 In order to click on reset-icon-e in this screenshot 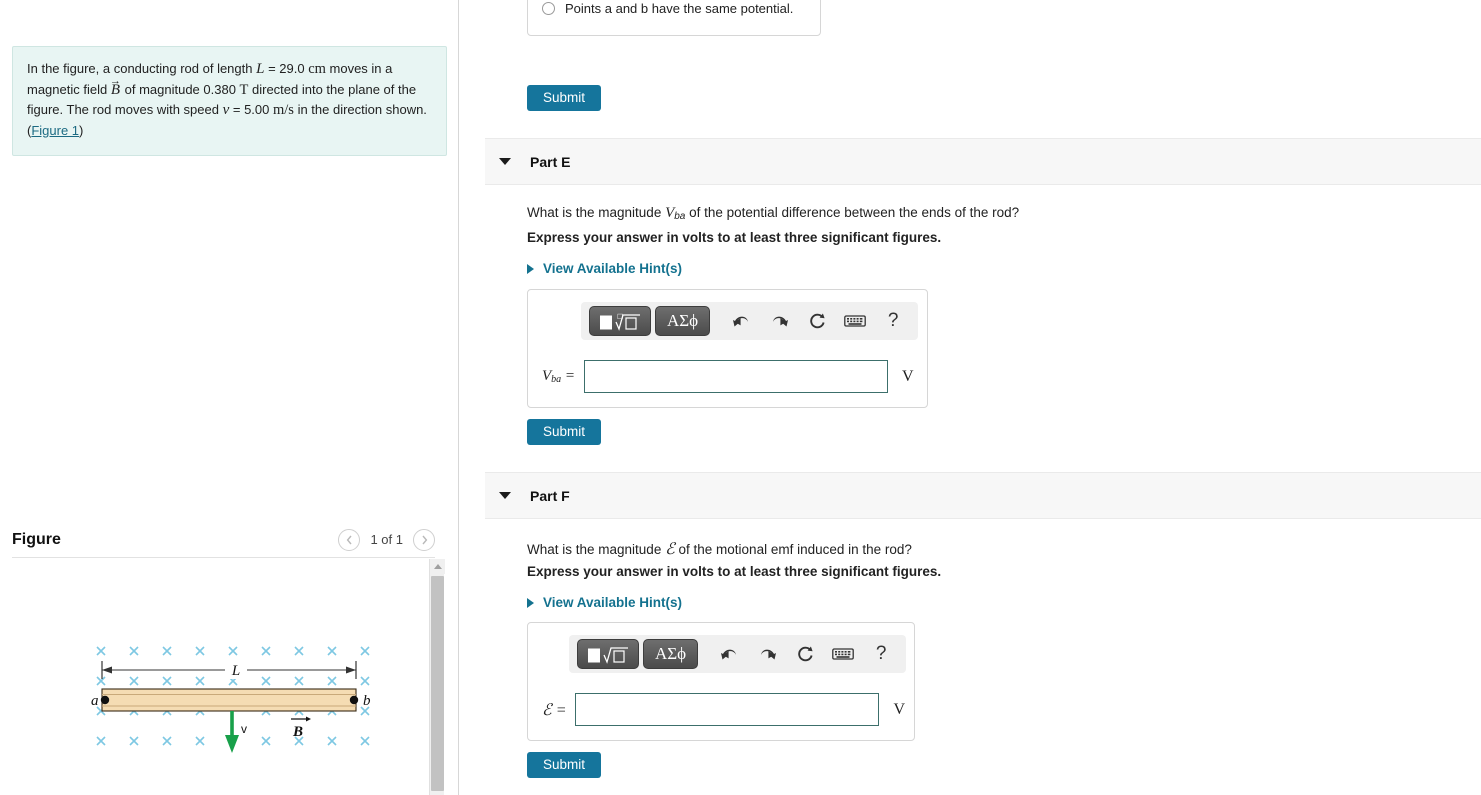, I will do `click(817, 321)`.